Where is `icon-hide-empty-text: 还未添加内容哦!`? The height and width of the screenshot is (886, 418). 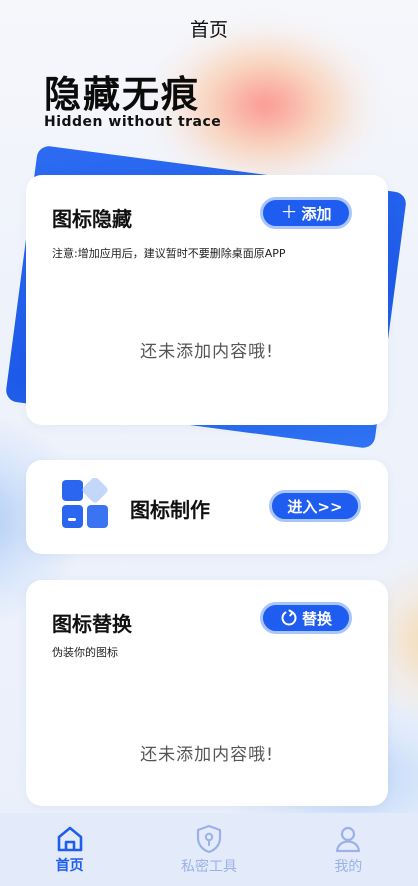
icon-hide-empty-text: 还未添加内容哦! is located at coordinates (207, 352).